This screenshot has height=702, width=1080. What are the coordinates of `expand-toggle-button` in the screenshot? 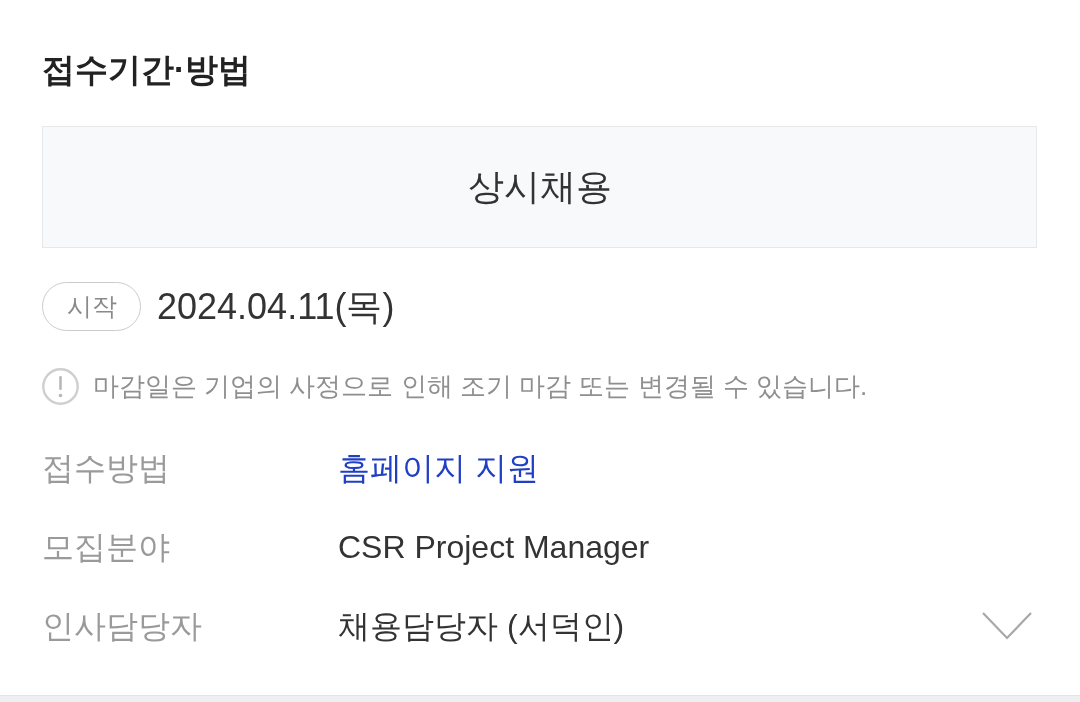 It's located at (1007, 626).